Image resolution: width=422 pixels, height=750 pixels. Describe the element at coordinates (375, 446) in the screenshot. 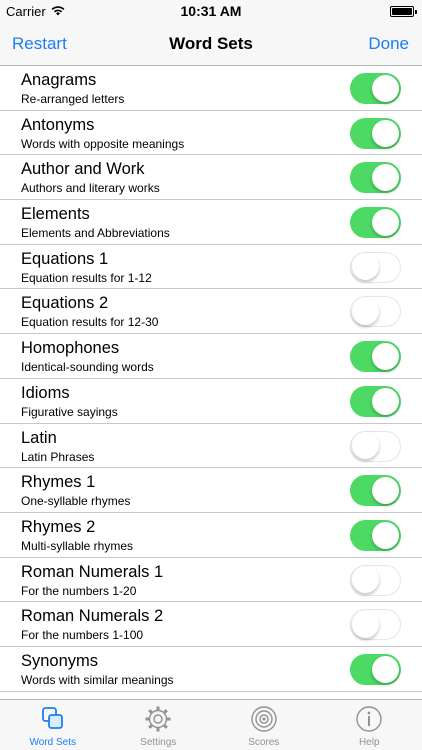

I see `latin-toggle` at that location.